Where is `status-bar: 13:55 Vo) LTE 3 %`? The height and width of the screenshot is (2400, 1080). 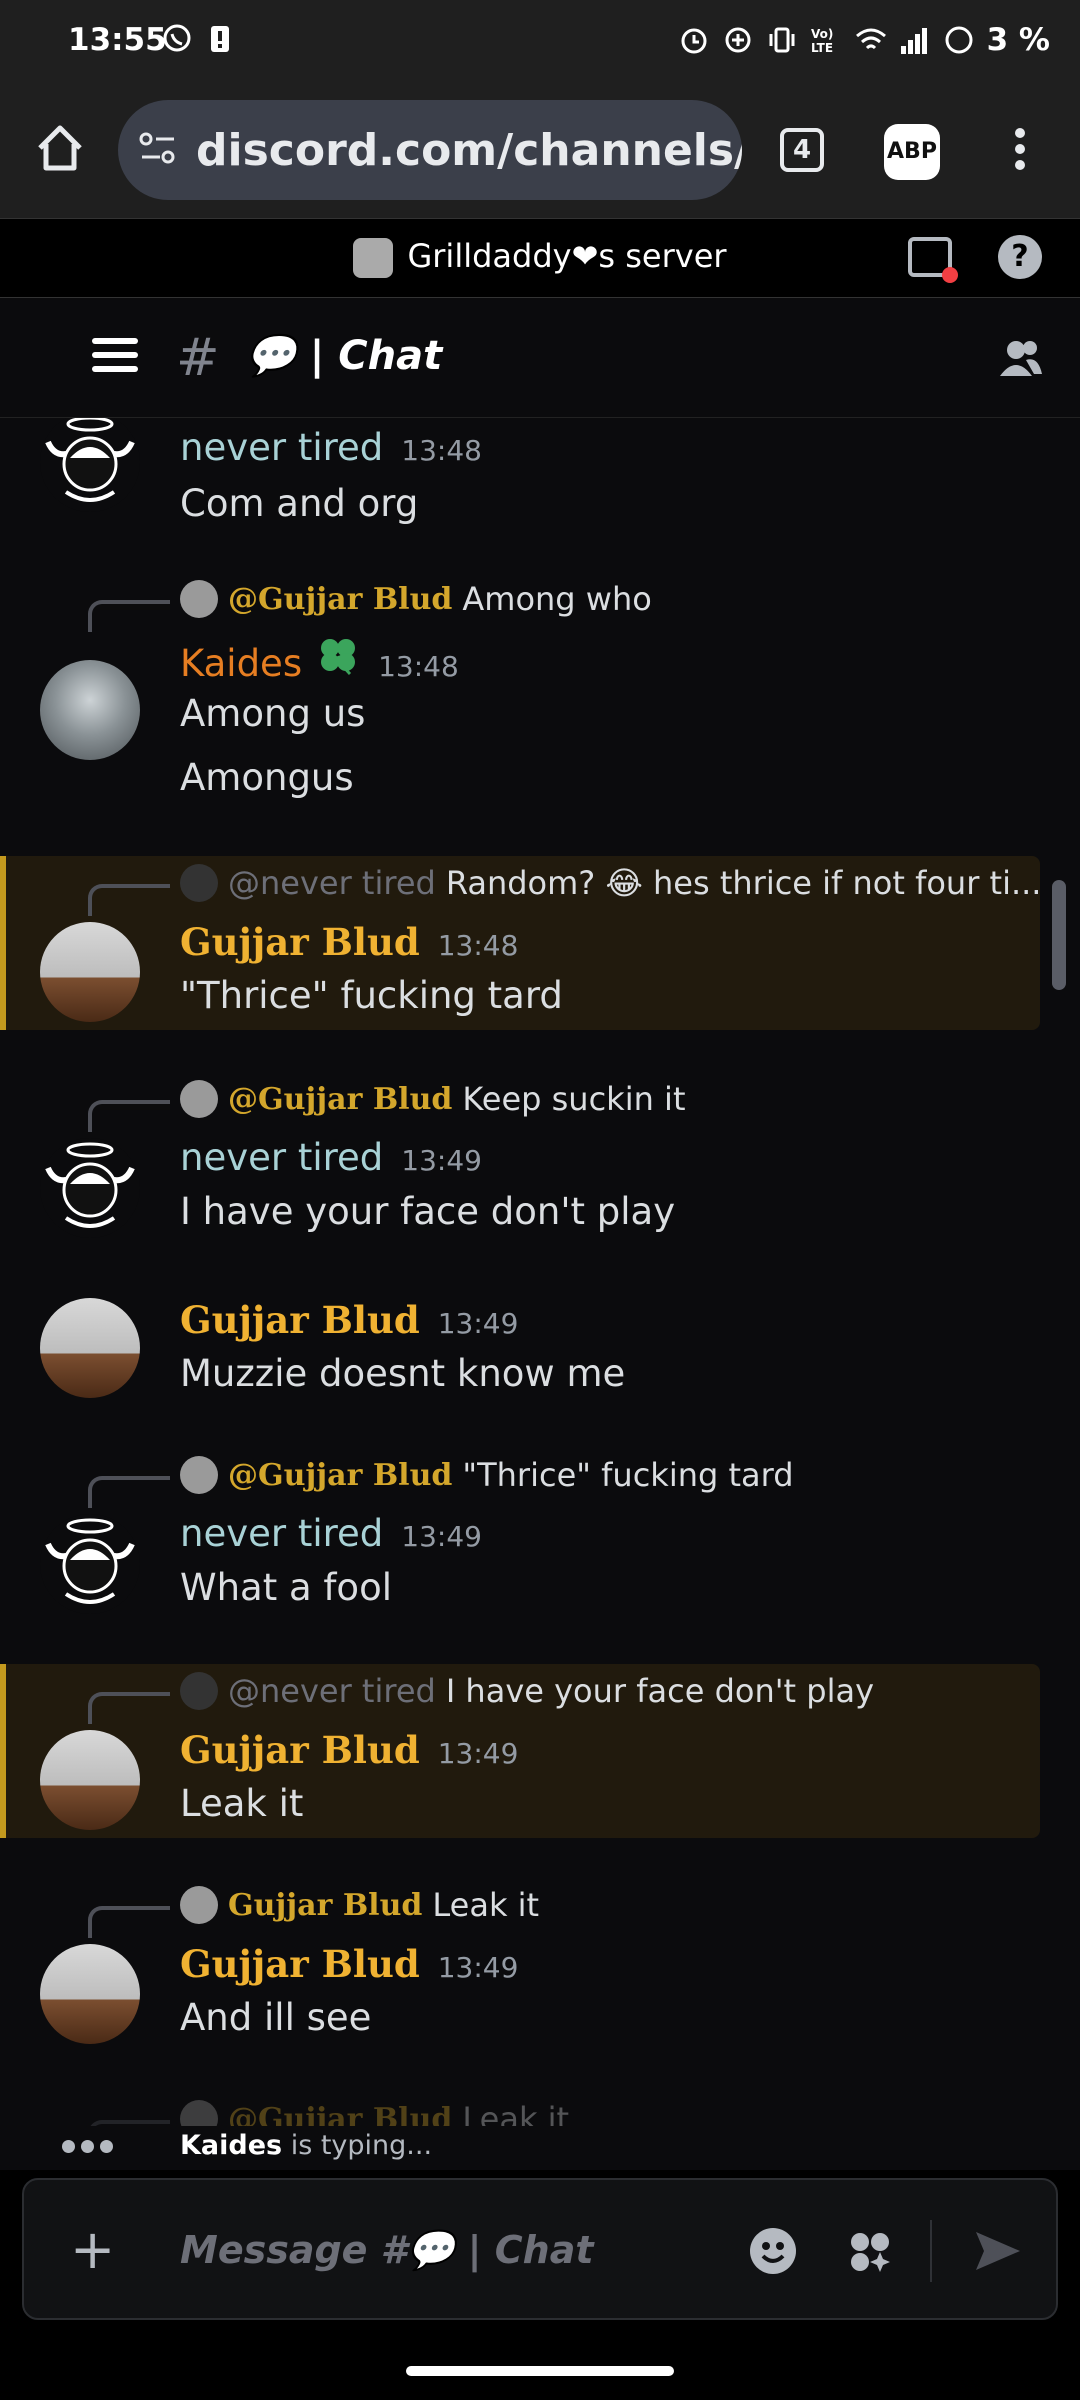
status-bar: 13:55 Vo) LTE 3 % is located at coordinates (540, 42).